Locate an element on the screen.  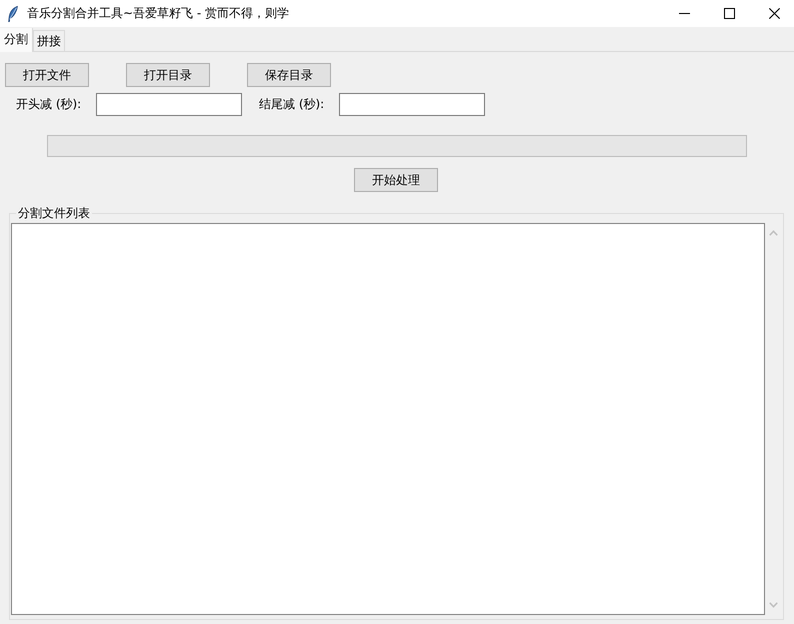
frame-label: 分割文件列表 is located at coordinates (54, 213).